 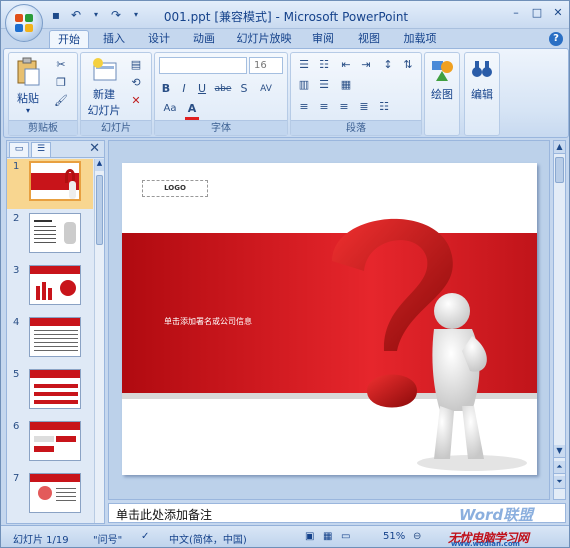 I want to click on tab-home: 开始, so click(x=69, y=39).